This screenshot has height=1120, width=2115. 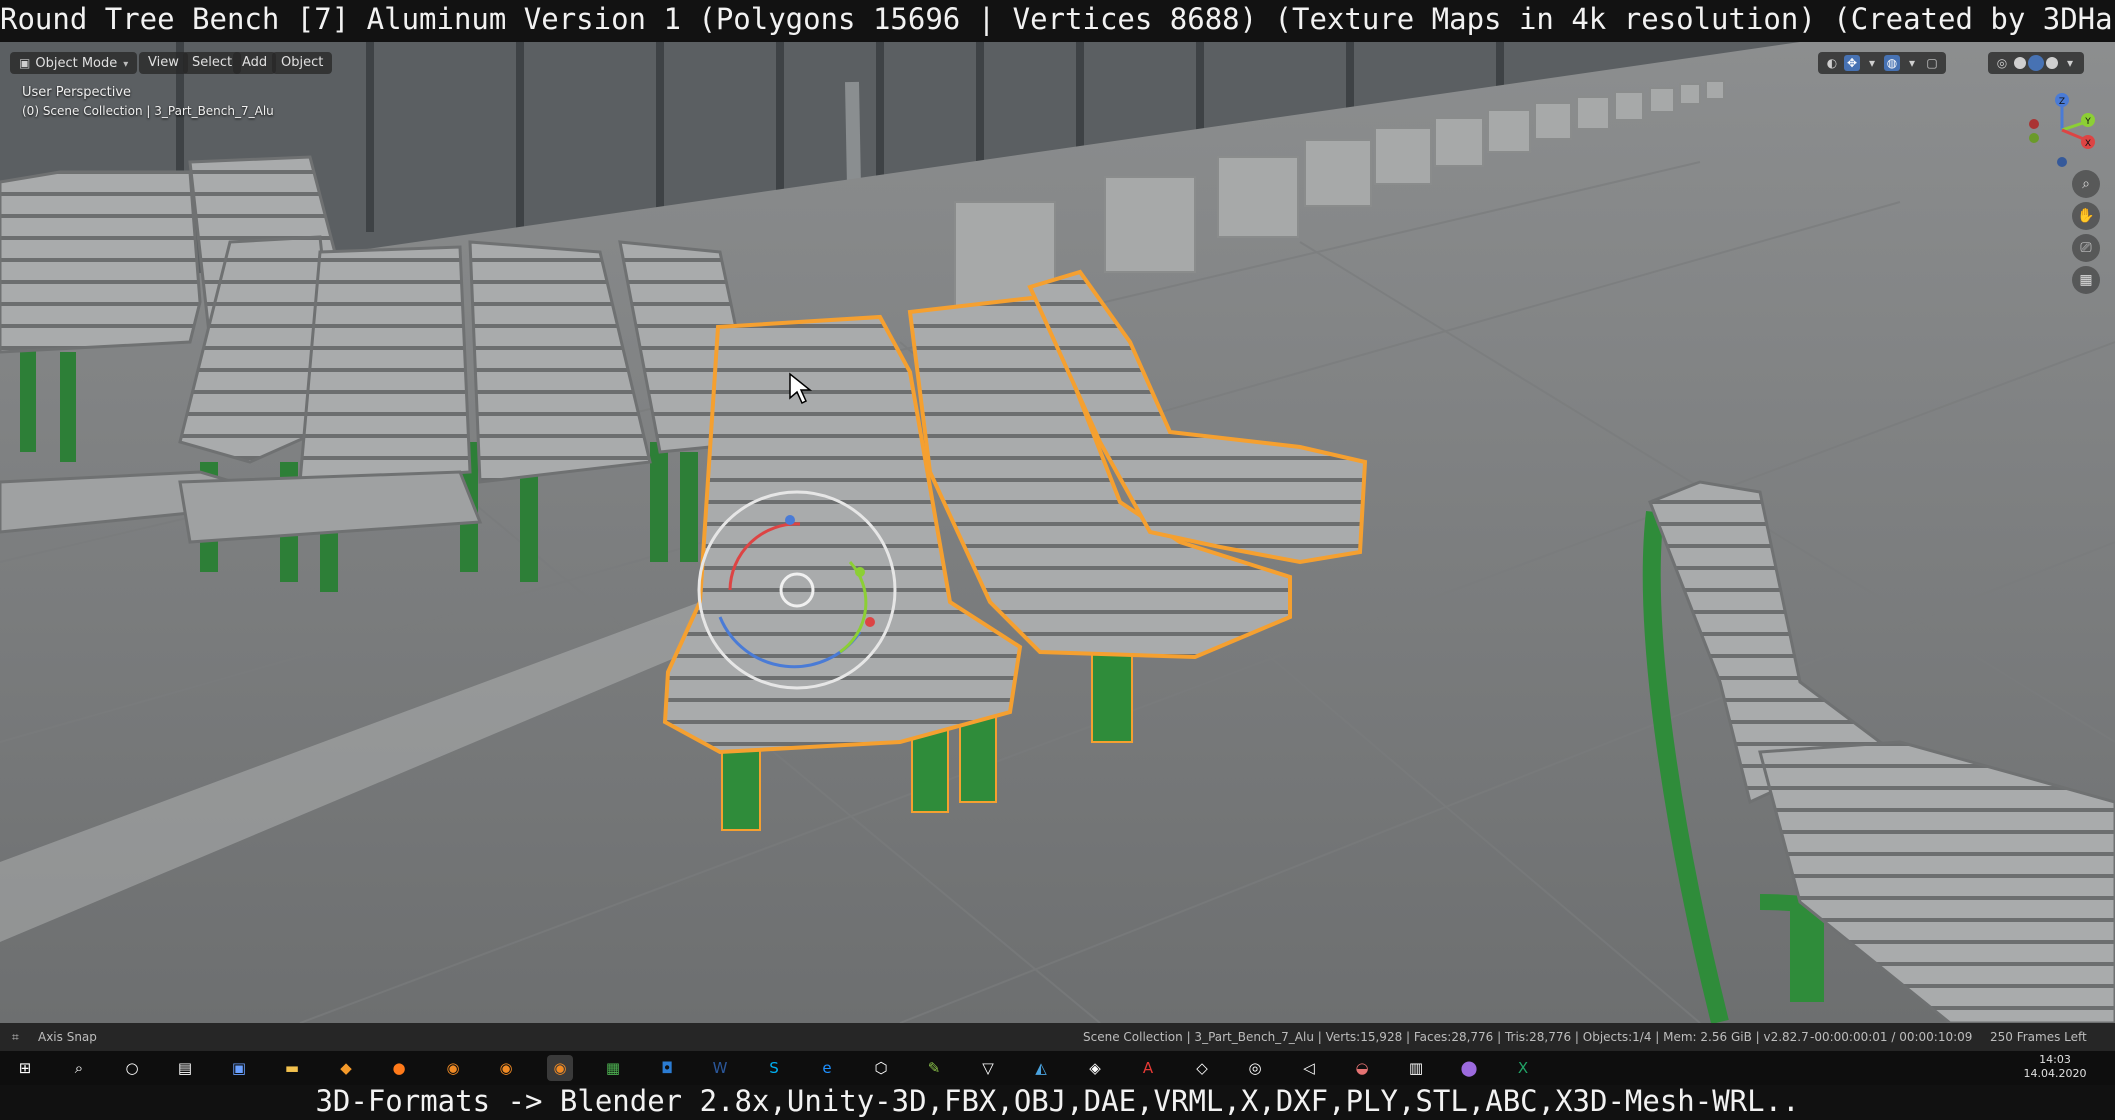 I want to click on xray-toggle-icon: ▢, so click(x=1932, y=63).